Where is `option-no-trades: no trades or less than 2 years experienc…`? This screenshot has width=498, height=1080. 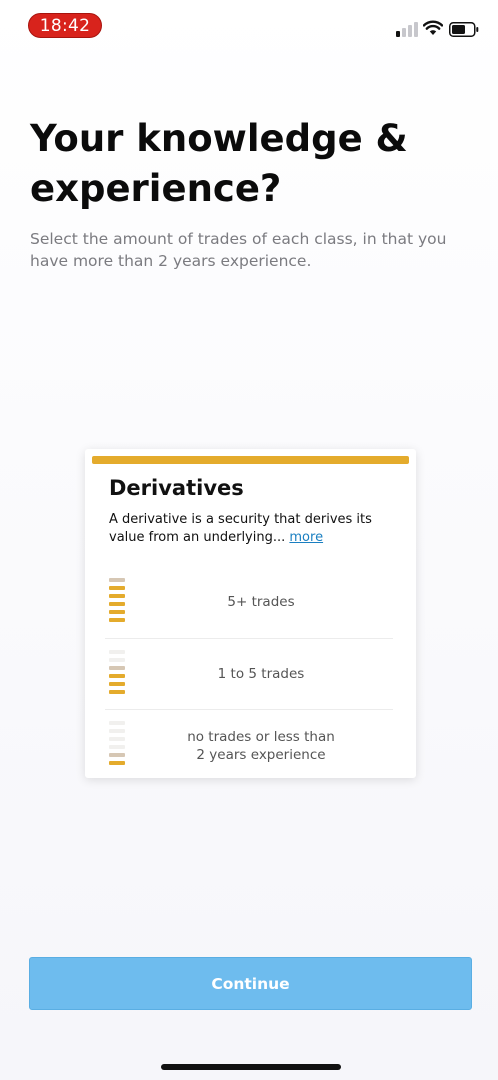 option-no-trades: no trades or less than 2 years experienc… is located at coordinates (249, 740).